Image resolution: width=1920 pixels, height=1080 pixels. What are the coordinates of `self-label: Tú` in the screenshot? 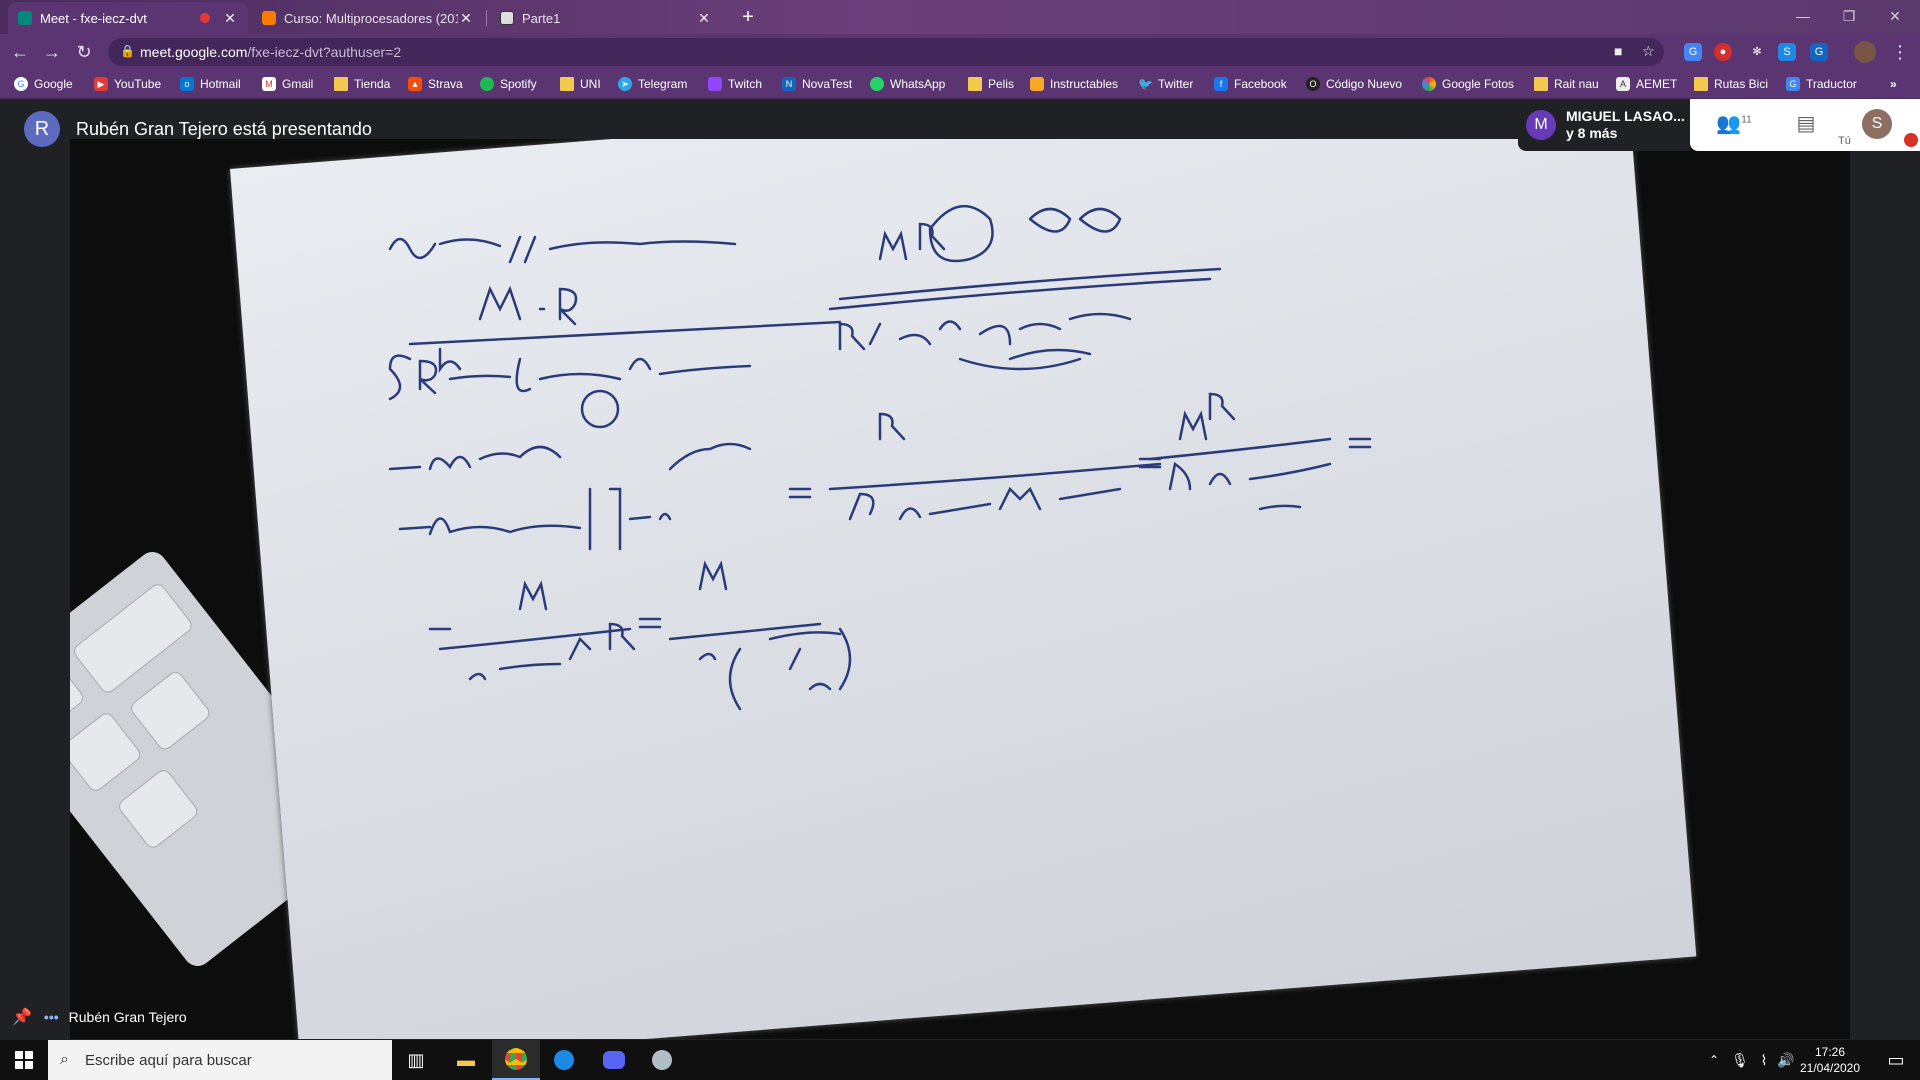 It's located at (1844, 141).